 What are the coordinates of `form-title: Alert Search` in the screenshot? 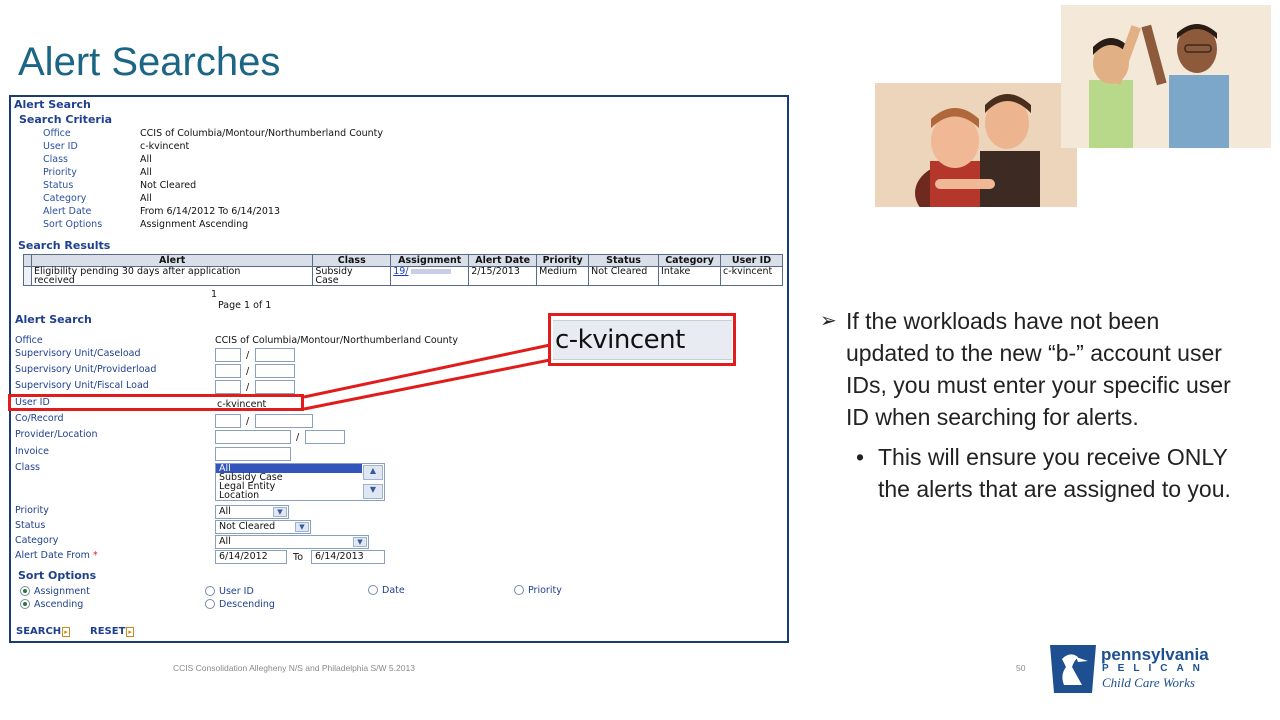 It's located at (53, 319).